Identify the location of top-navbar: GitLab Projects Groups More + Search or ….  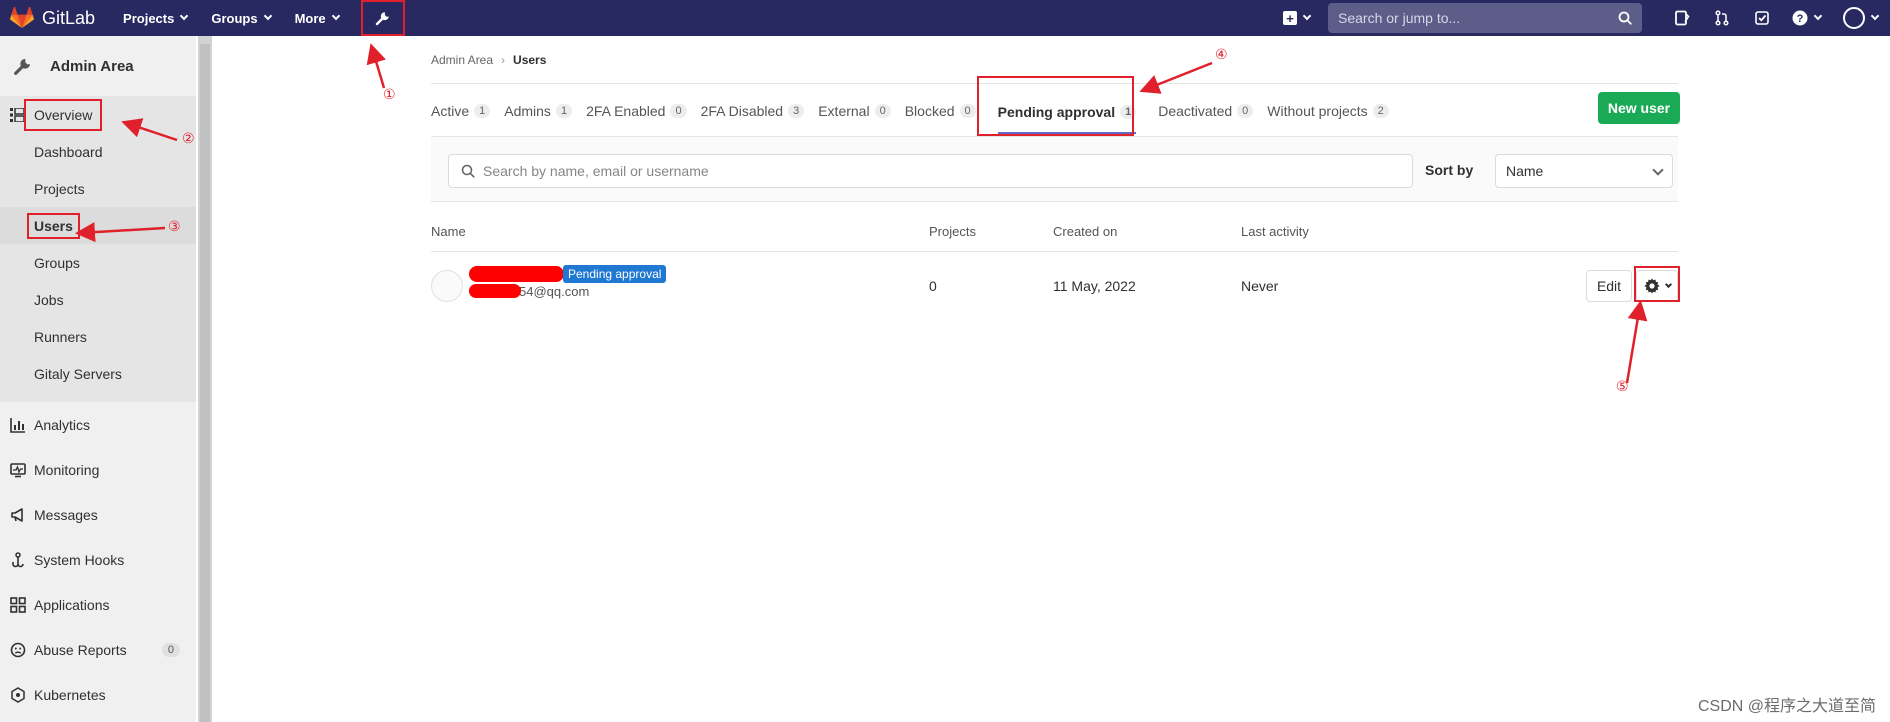
(945, 18).